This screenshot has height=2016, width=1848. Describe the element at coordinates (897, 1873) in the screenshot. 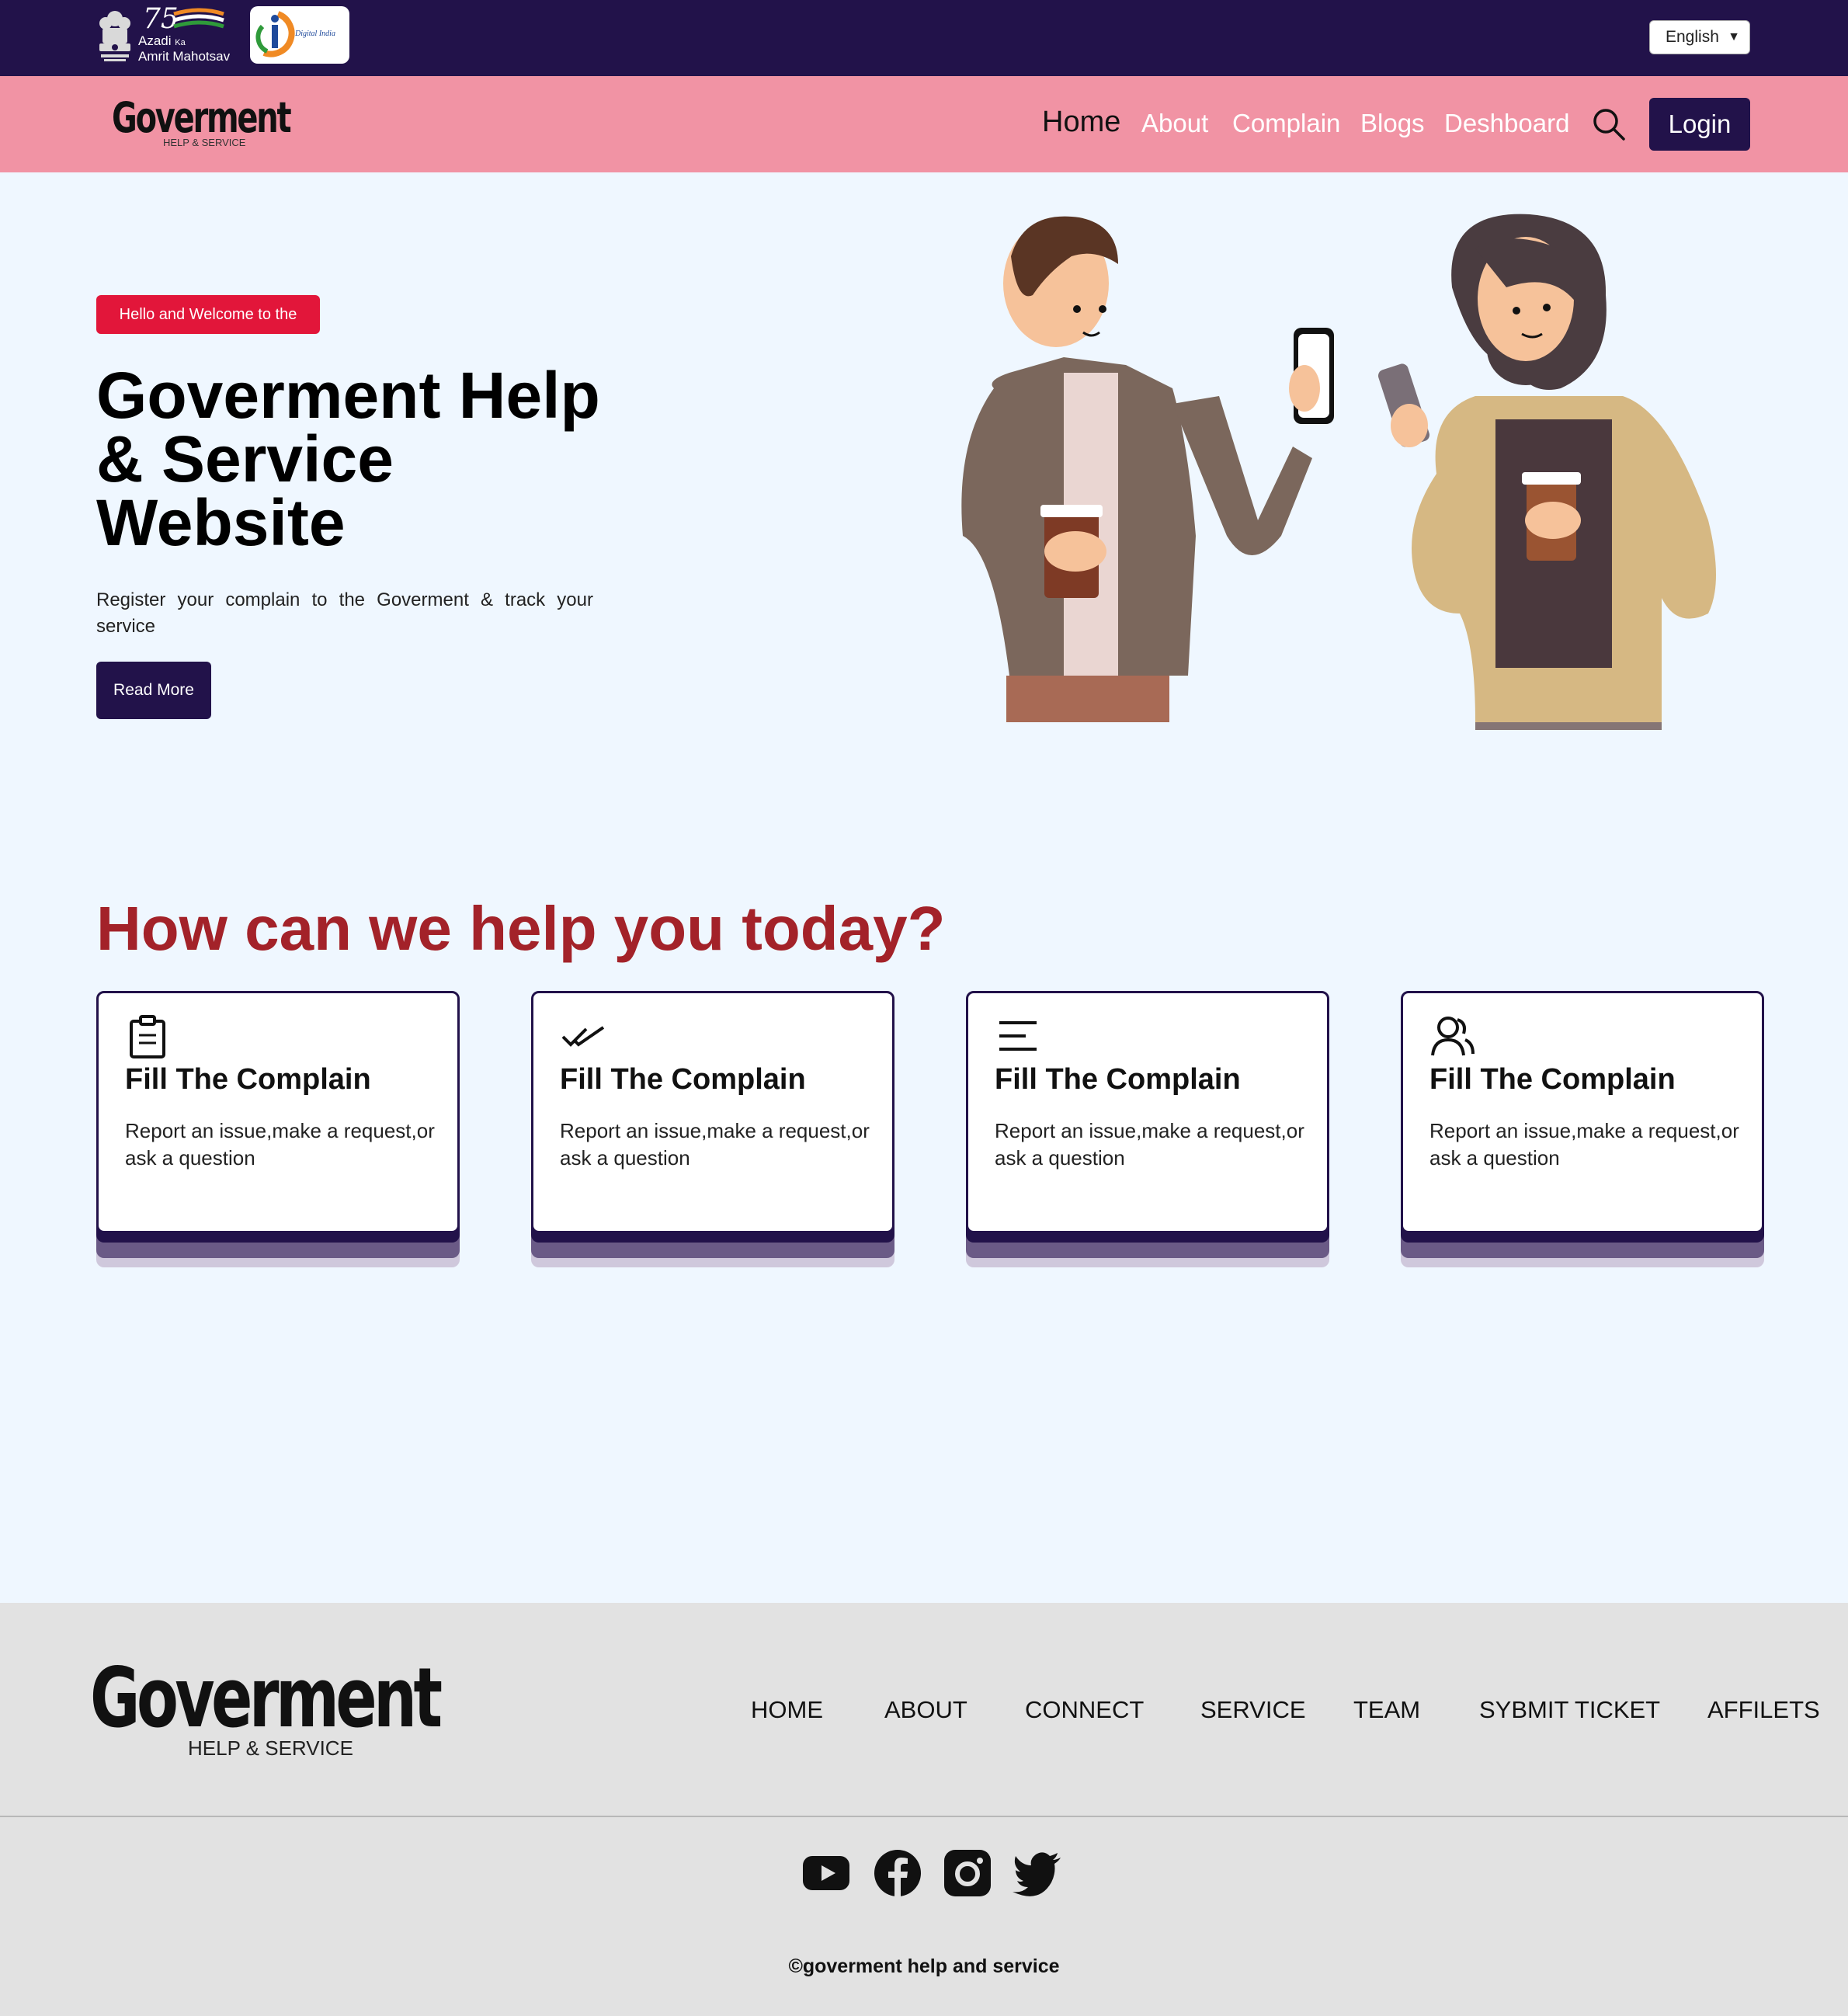

I see `facebook-icon` at that location.